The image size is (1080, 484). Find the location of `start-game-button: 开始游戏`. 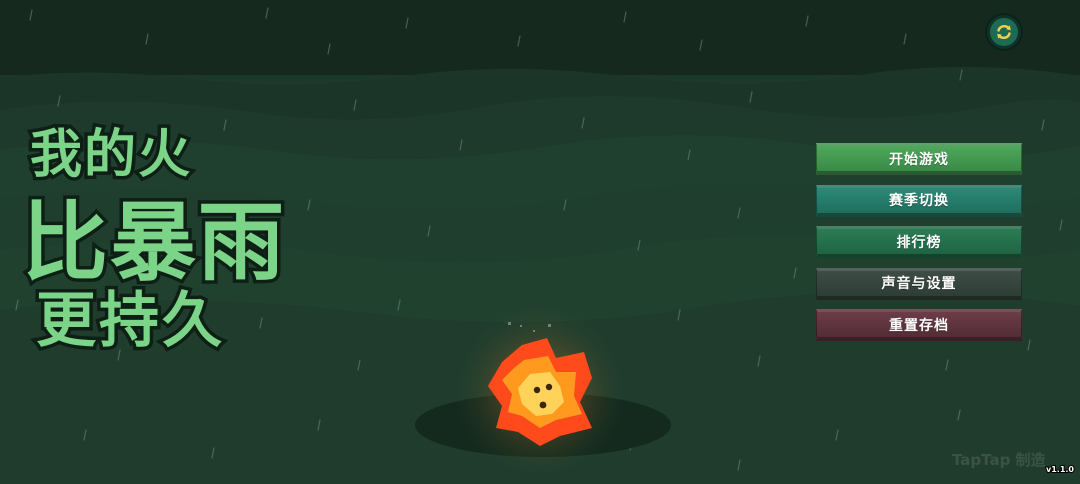

start-game-button: 开始游戏 is located at coordinates (919, 159).